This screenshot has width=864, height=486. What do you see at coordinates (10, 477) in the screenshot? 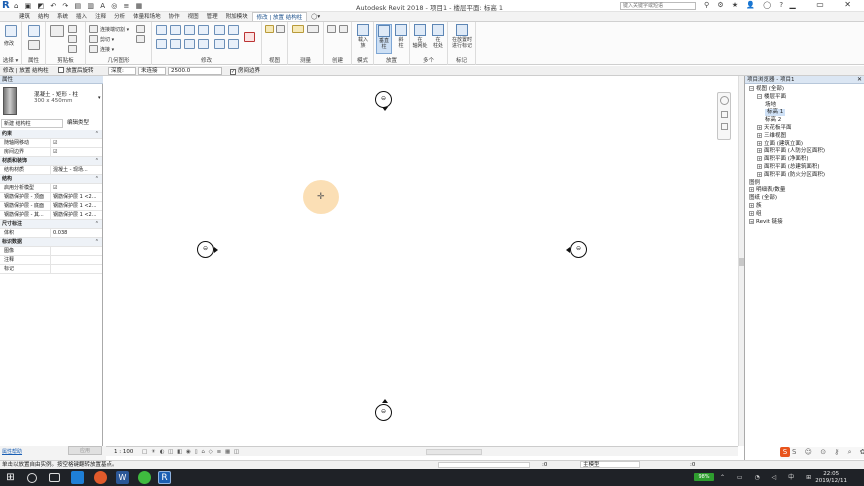
I see `windows-start-icon: ⊞` at bounding box center [10, 477].